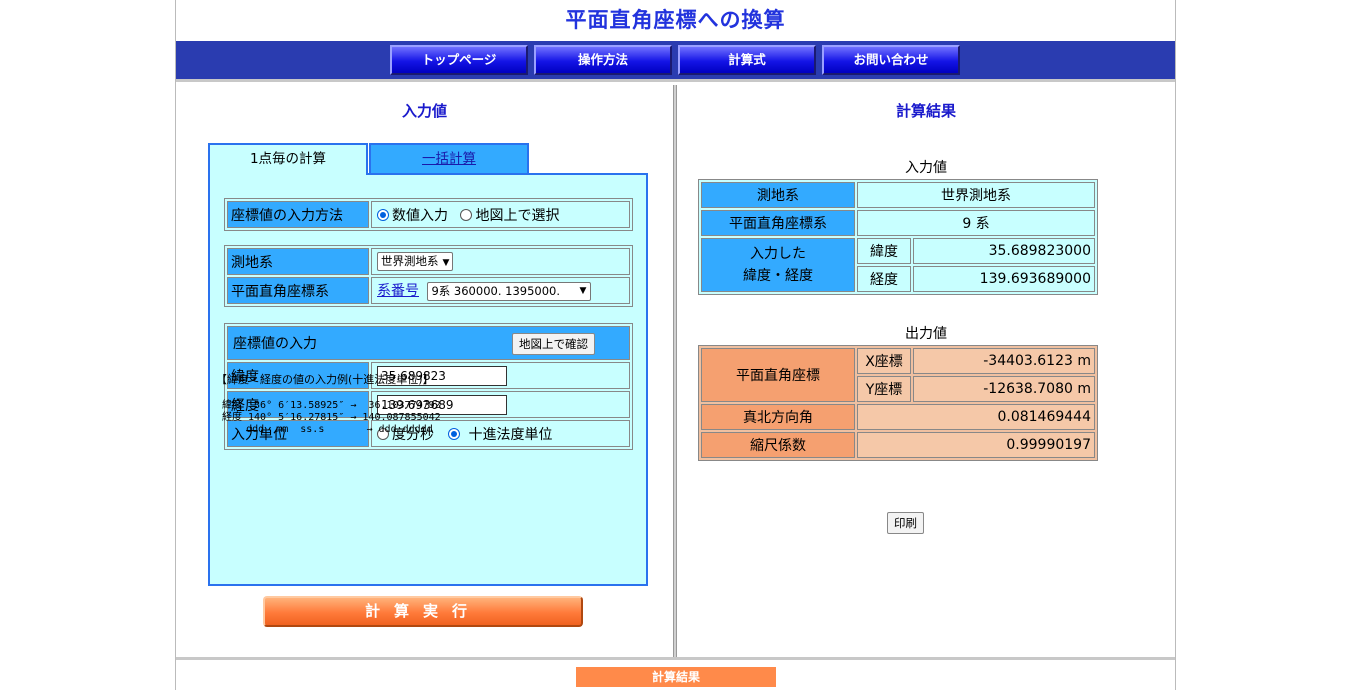  I want to click on unit-dec-label: 十進法度単位, so click(510, 434).